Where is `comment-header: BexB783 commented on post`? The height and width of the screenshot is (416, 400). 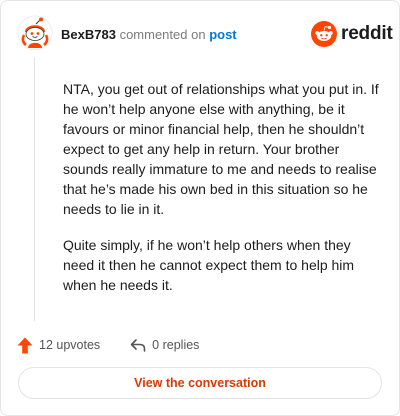
comment-header: BexB783 commented on post is located at coordinates (149, 35).